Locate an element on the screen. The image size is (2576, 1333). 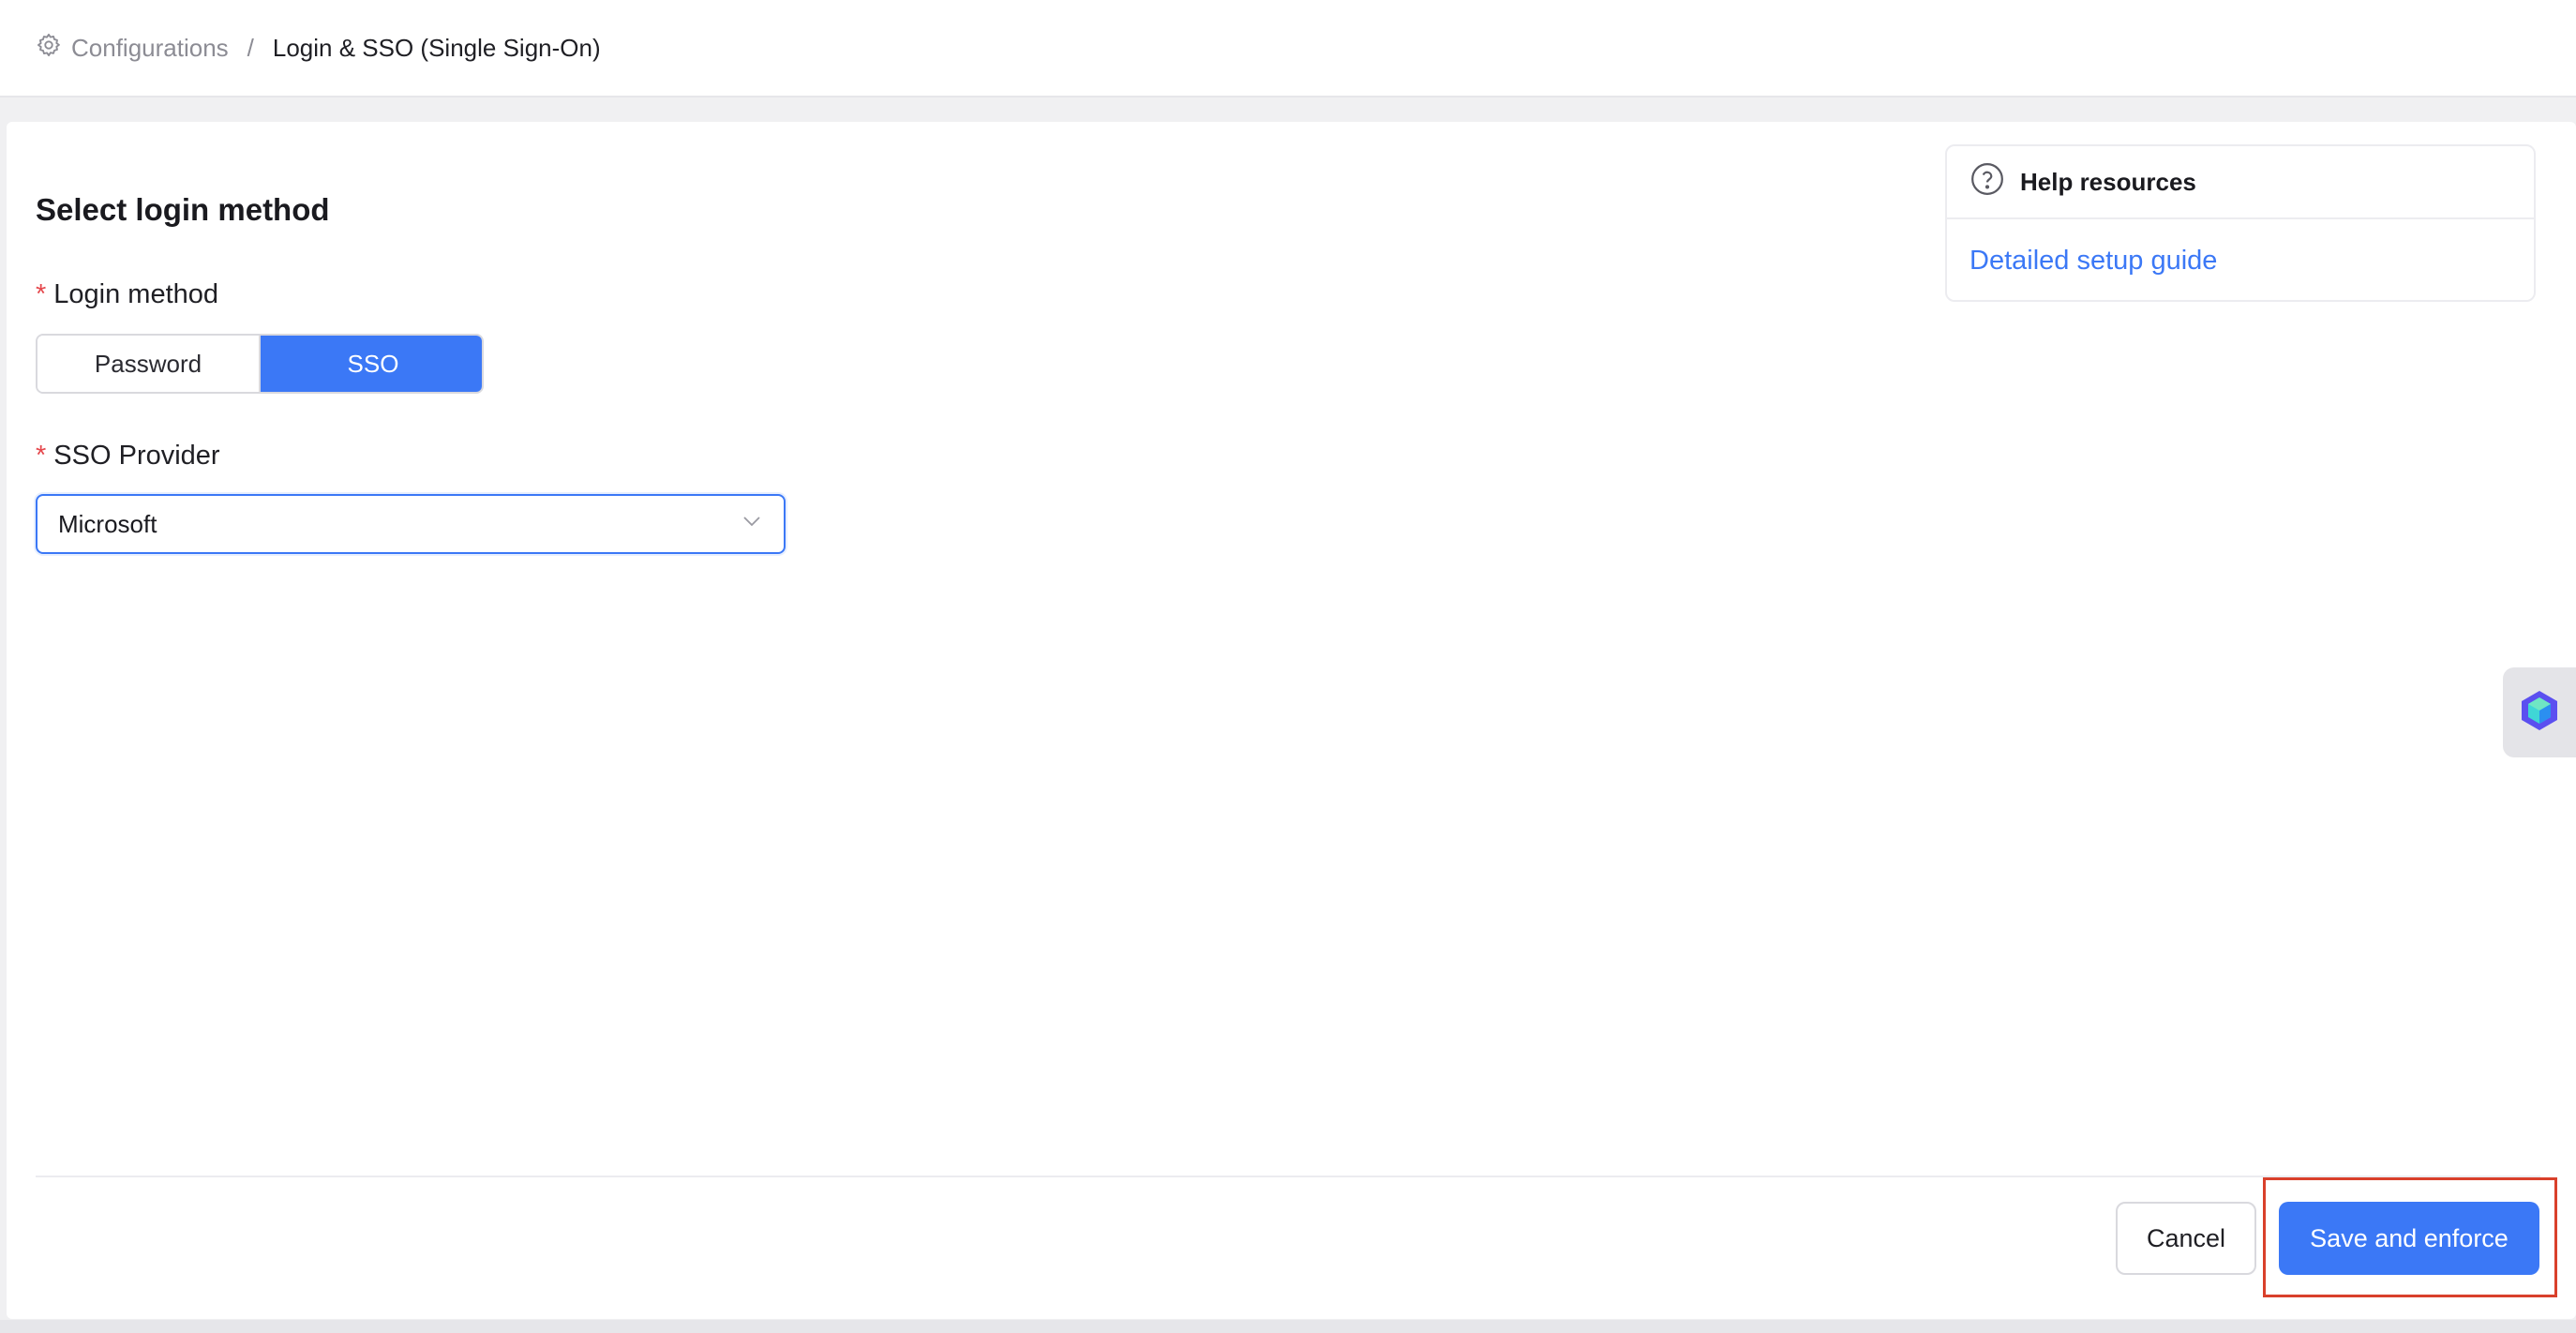
save-and-enforce-button: Save and enforce is located at coordinates (2409, 1238).